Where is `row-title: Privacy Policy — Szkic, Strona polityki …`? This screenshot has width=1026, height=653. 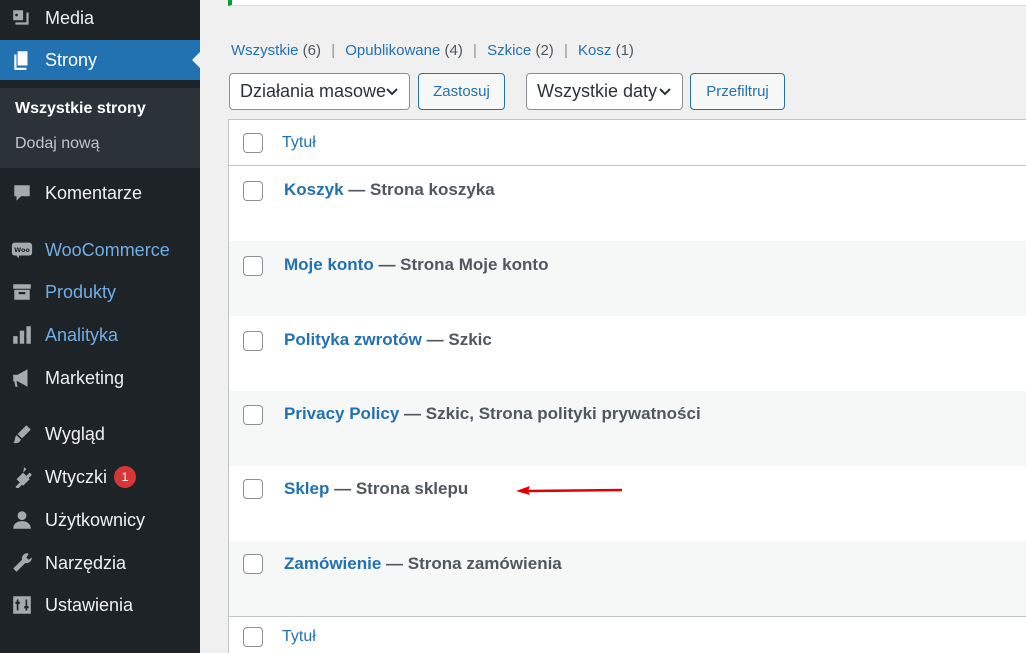 row-title: Privacy Policy — Szkic, Strona polityki … is located at coordinates (492, 414).